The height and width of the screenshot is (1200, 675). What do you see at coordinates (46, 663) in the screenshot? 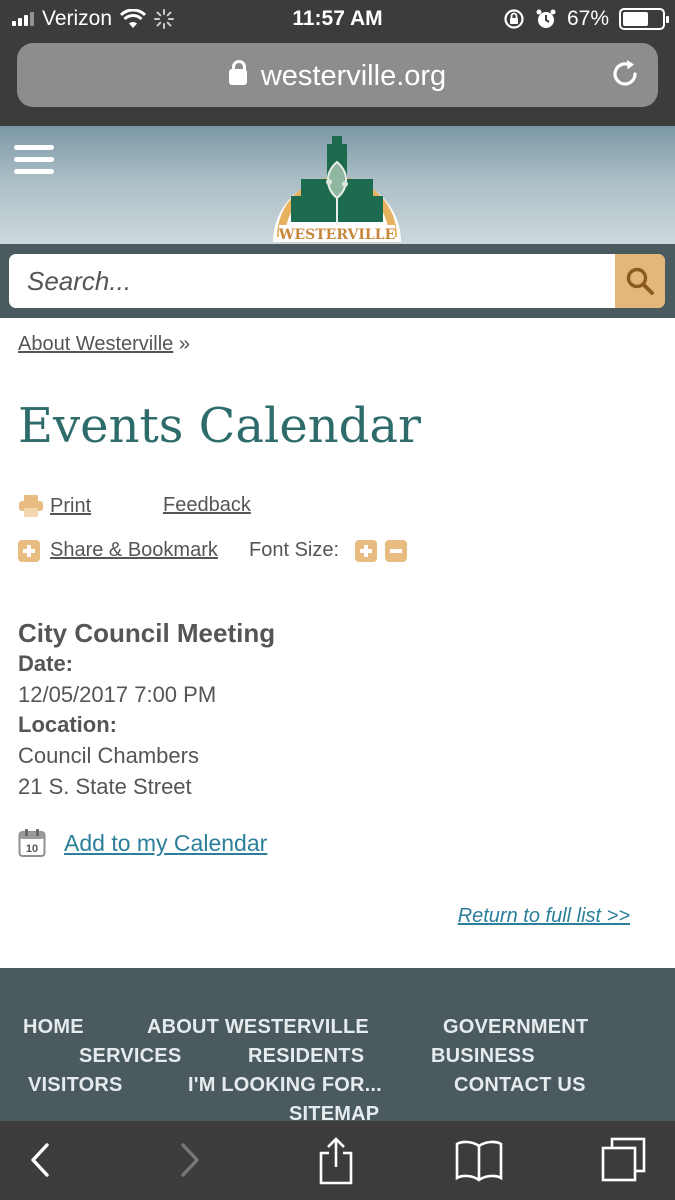
I see `date-label: Date:` at bounding box center [46, 663].